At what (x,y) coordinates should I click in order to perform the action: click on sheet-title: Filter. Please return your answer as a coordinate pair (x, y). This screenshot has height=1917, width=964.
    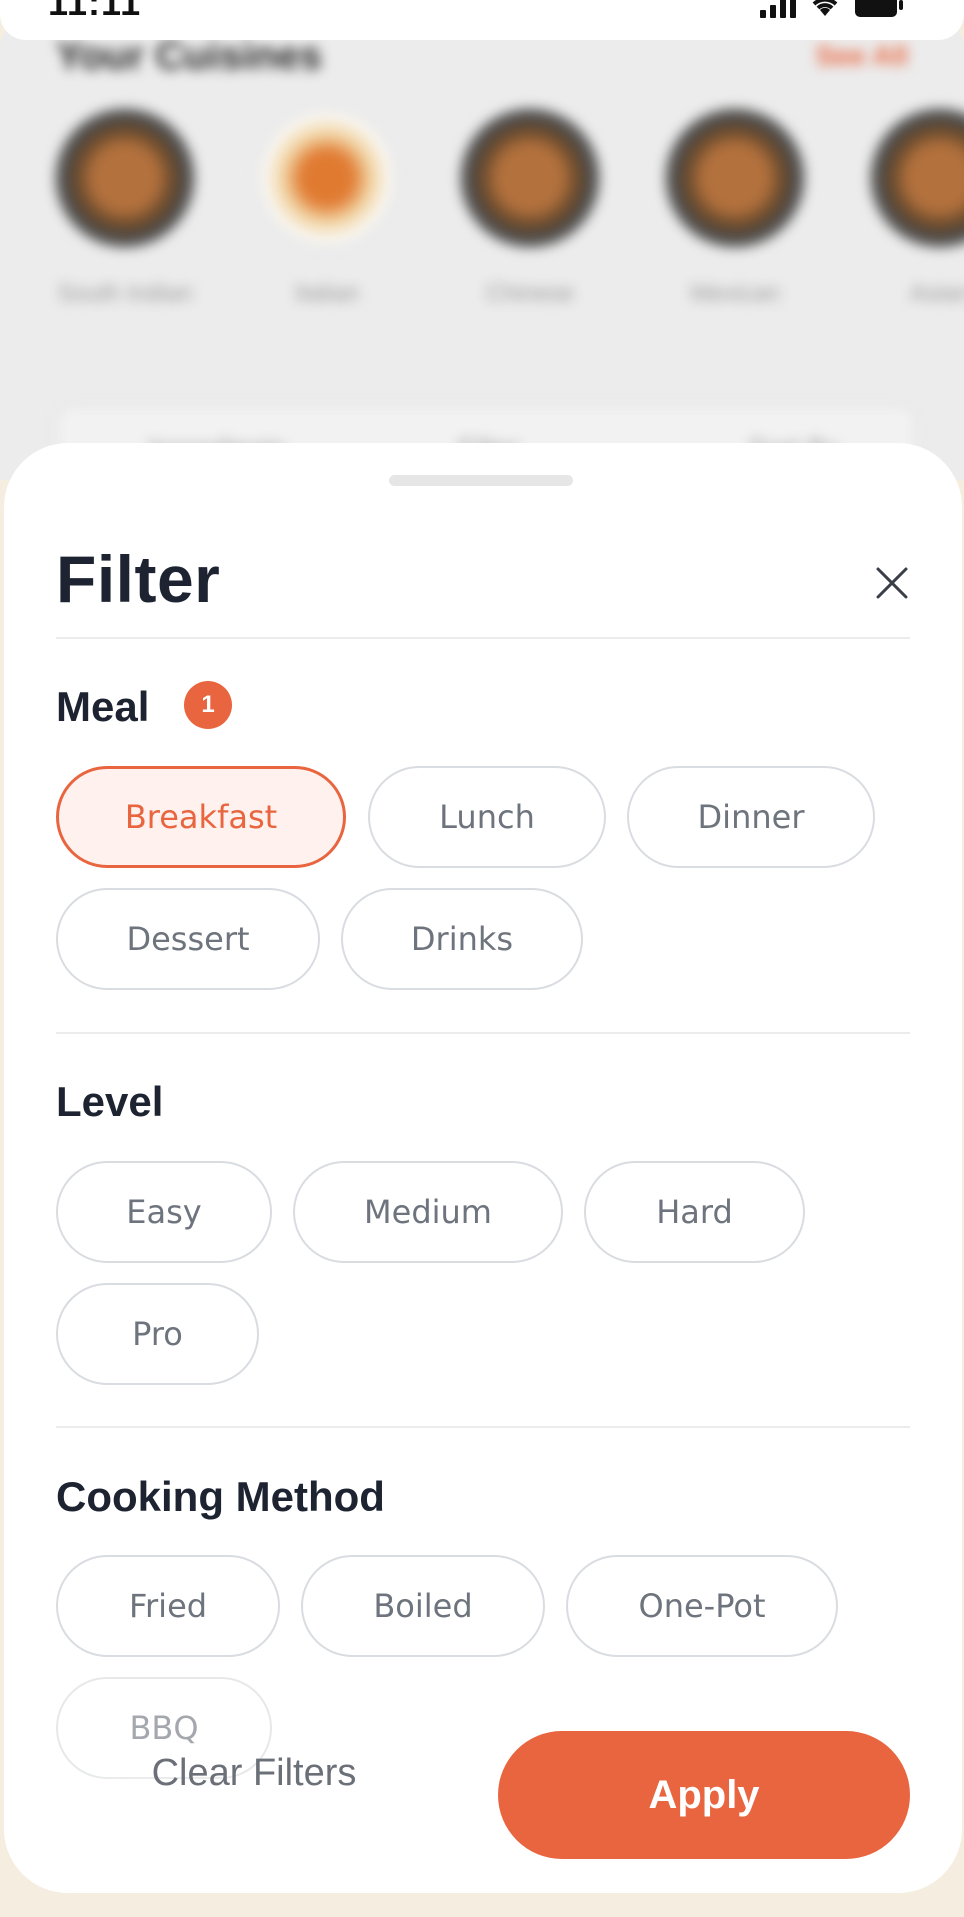
    Looking at the image, I should click on (138, 579).